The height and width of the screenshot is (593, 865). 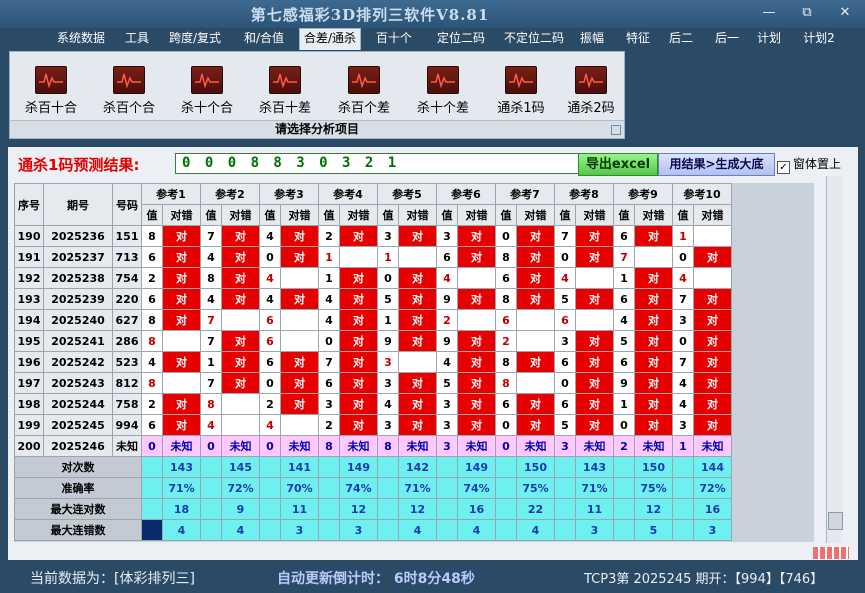 I want to click on ribbon-button-0: 杀百十合, so click(x=51, y=91).